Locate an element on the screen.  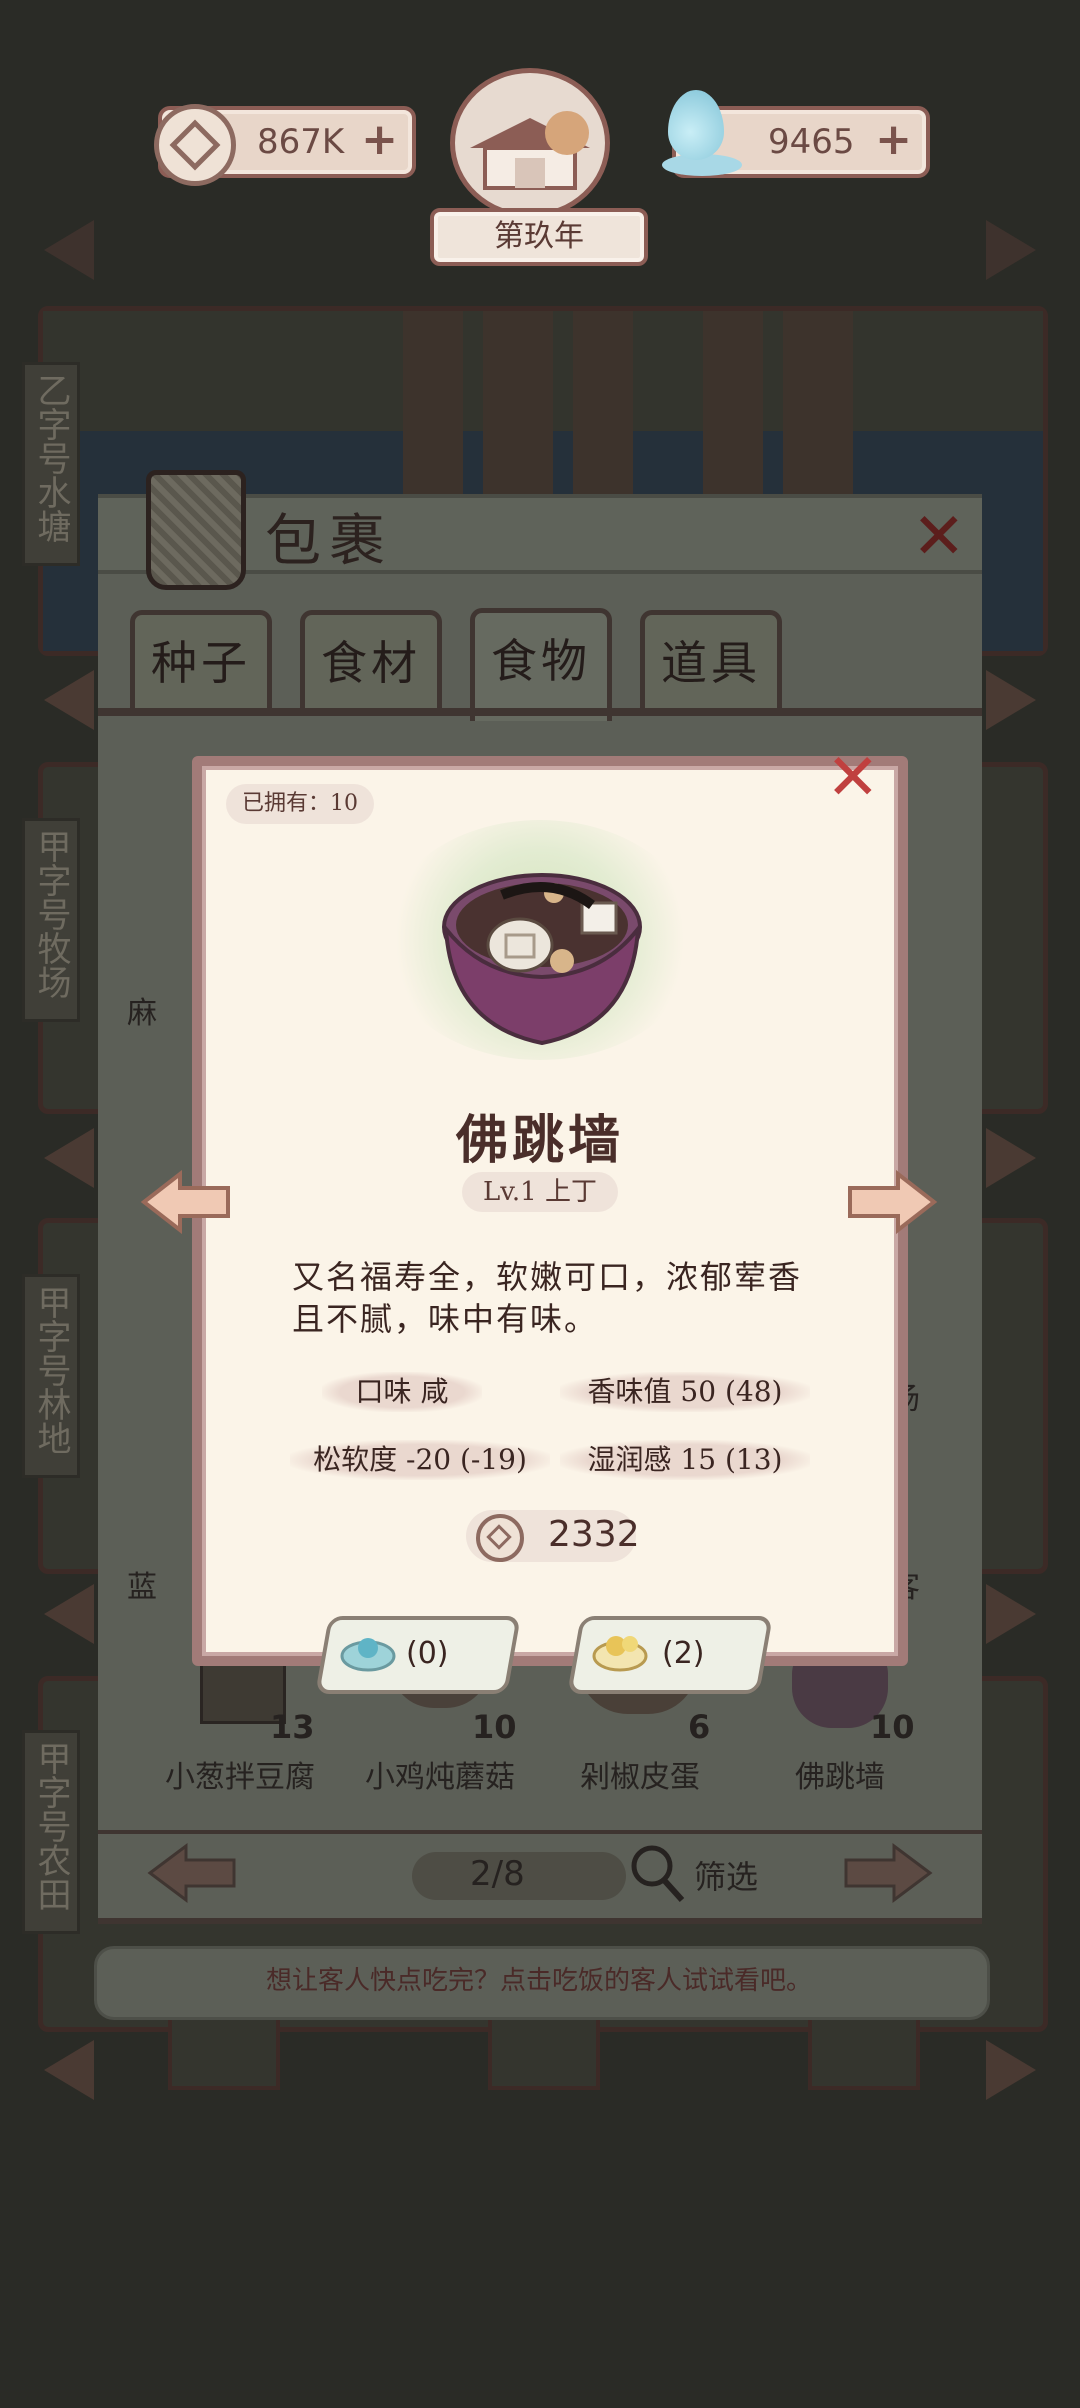
year-badge is located at coordinates (525, 143).